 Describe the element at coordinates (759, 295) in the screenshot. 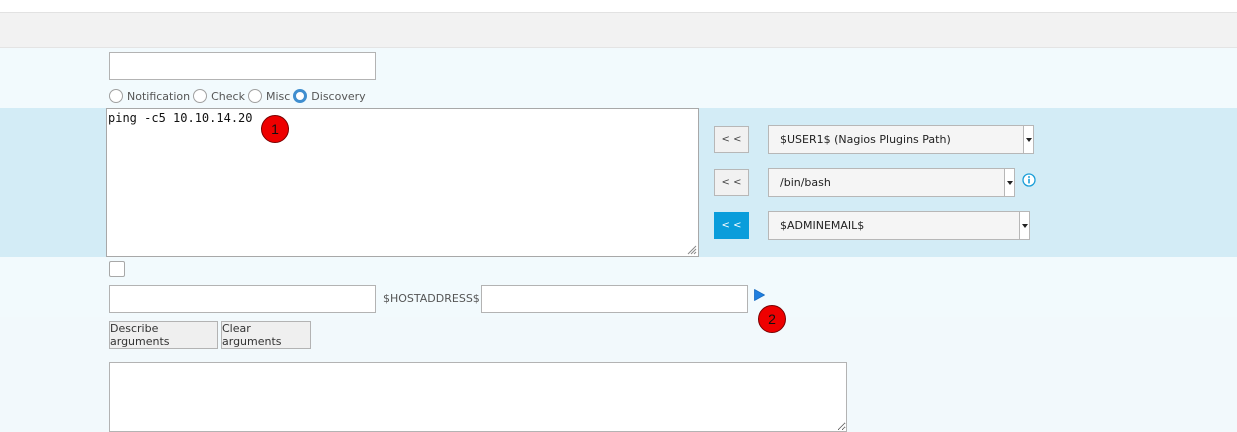

I see `play-icon` at that location.